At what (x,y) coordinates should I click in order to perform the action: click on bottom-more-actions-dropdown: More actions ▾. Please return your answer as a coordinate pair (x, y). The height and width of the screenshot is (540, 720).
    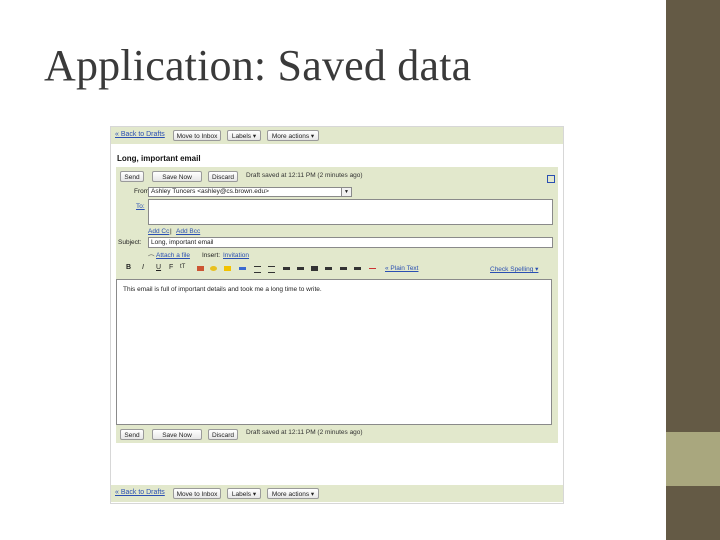
    Looking at the image, I should click on (293, 493).